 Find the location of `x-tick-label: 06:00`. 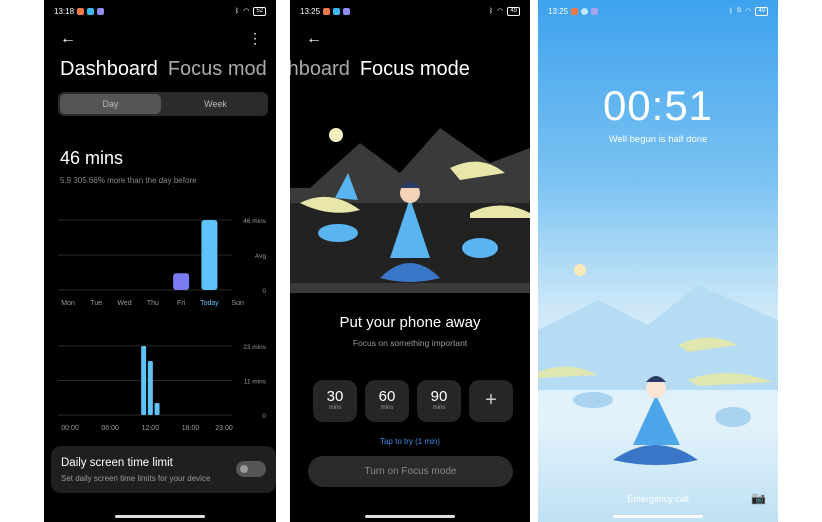

x-tick-label: 06:00 is located at coordinates (110, 428).